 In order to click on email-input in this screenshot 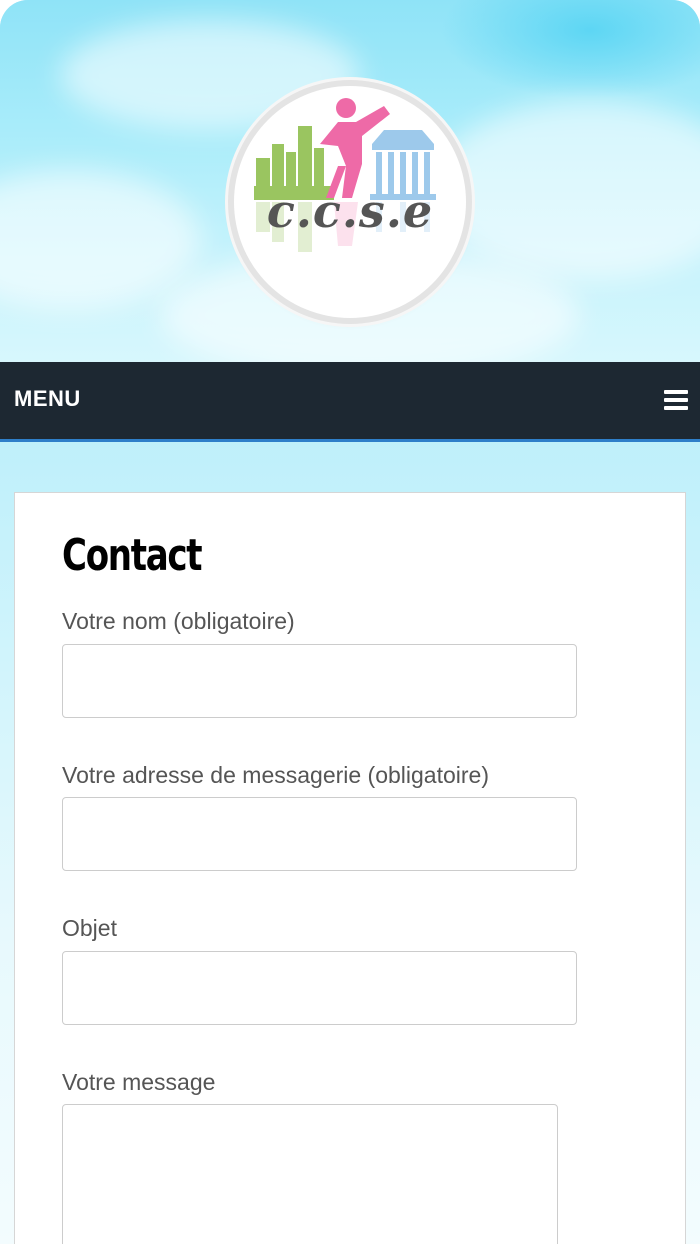, I will do `click(319, 834)`.